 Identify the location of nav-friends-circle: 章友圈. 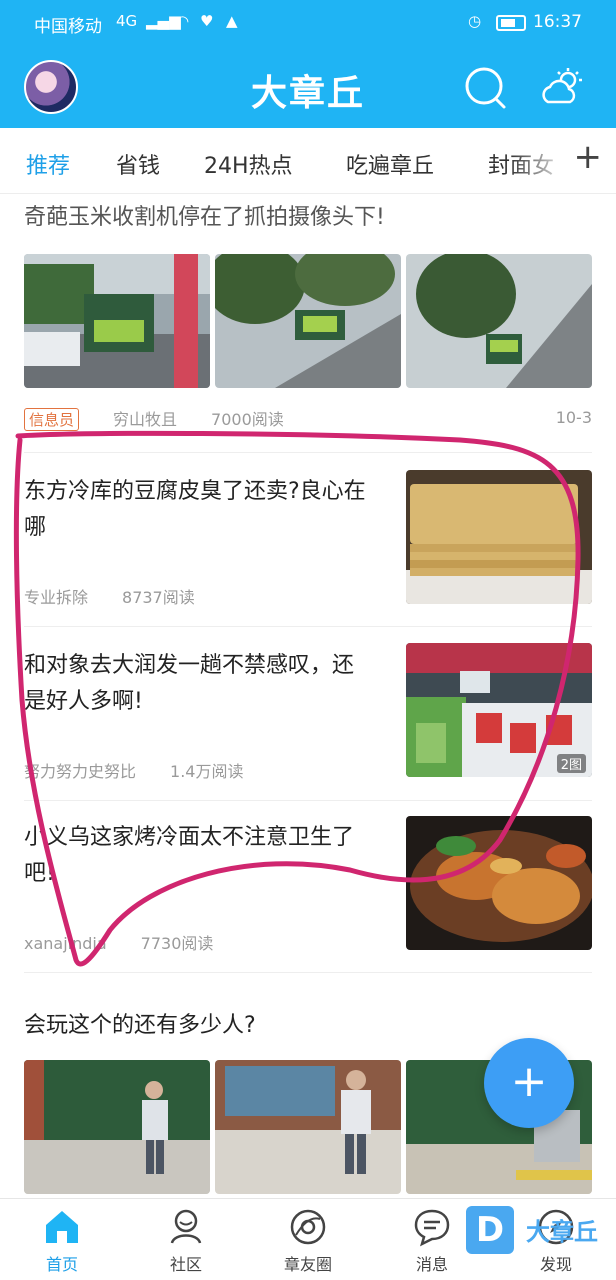
(308, 1241).